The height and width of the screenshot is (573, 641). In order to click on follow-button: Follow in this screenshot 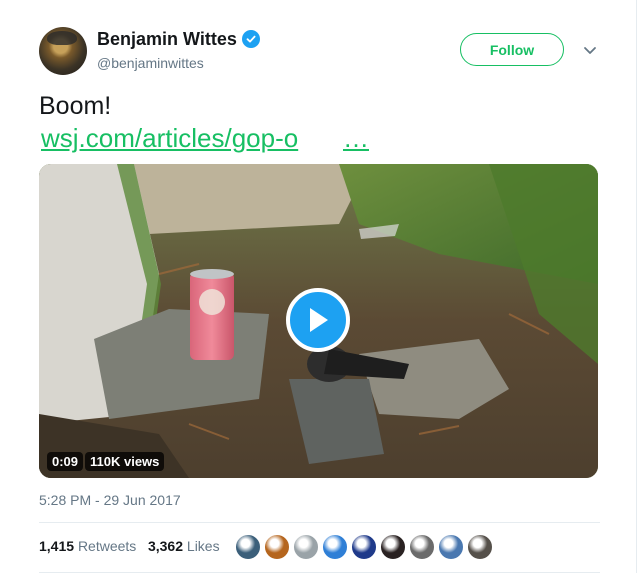, I will do `click(512, 49)`.